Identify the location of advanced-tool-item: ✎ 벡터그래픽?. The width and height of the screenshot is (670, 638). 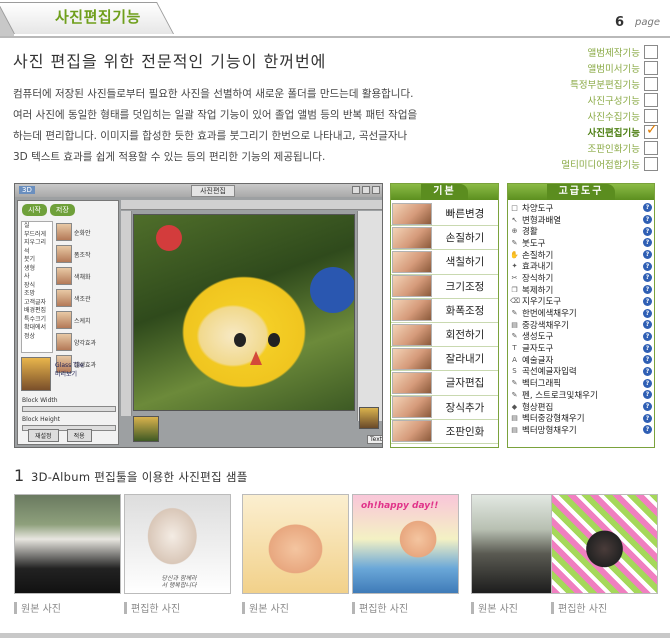
(581, 383).